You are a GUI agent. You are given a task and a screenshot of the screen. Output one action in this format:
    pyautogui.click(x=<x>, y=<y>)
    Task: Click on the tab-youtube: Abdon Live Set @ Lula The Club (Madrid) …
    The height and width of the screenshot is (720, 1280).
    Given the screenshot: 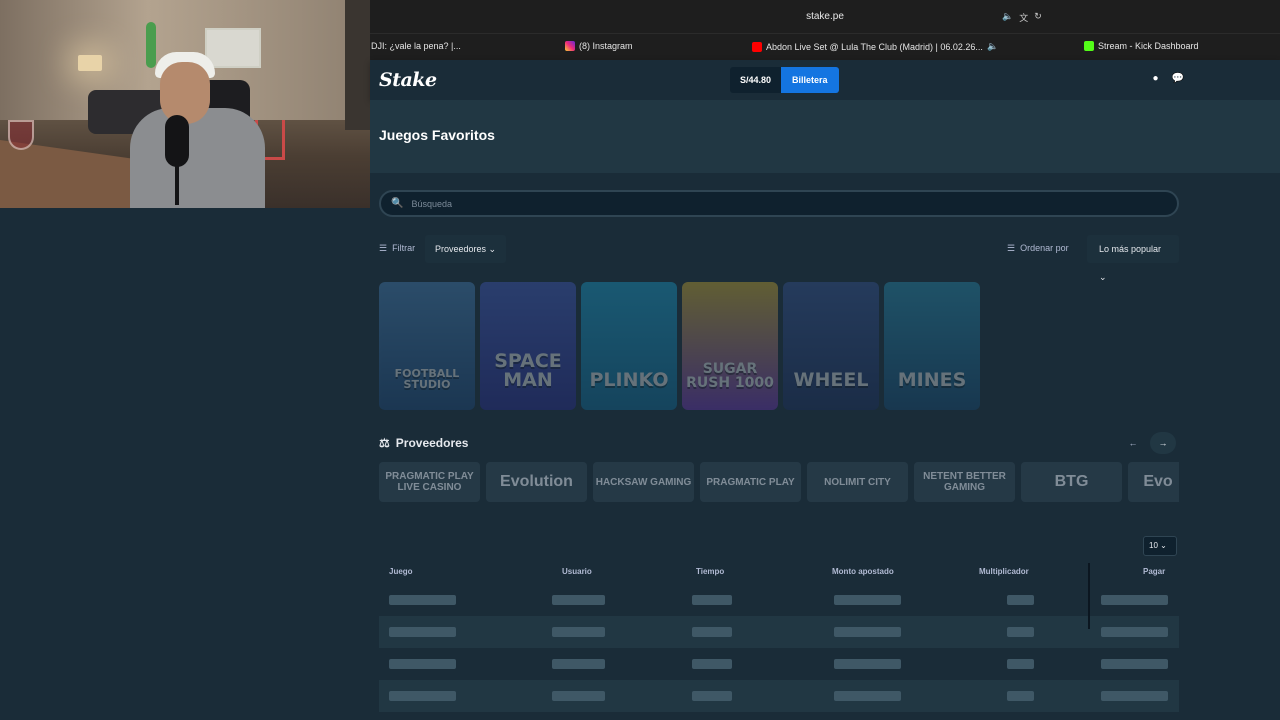 What is the action you would take?
    pyautogui.click(x=875, y=46)
    